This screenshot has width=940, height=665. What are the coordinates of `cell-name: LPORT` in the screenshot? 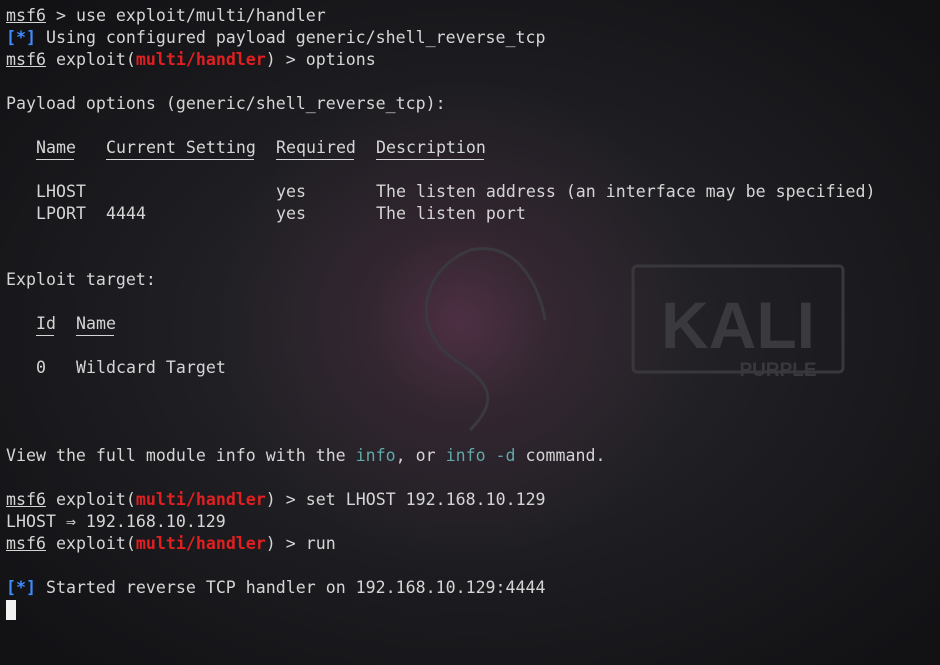 It's located at (61, 213).